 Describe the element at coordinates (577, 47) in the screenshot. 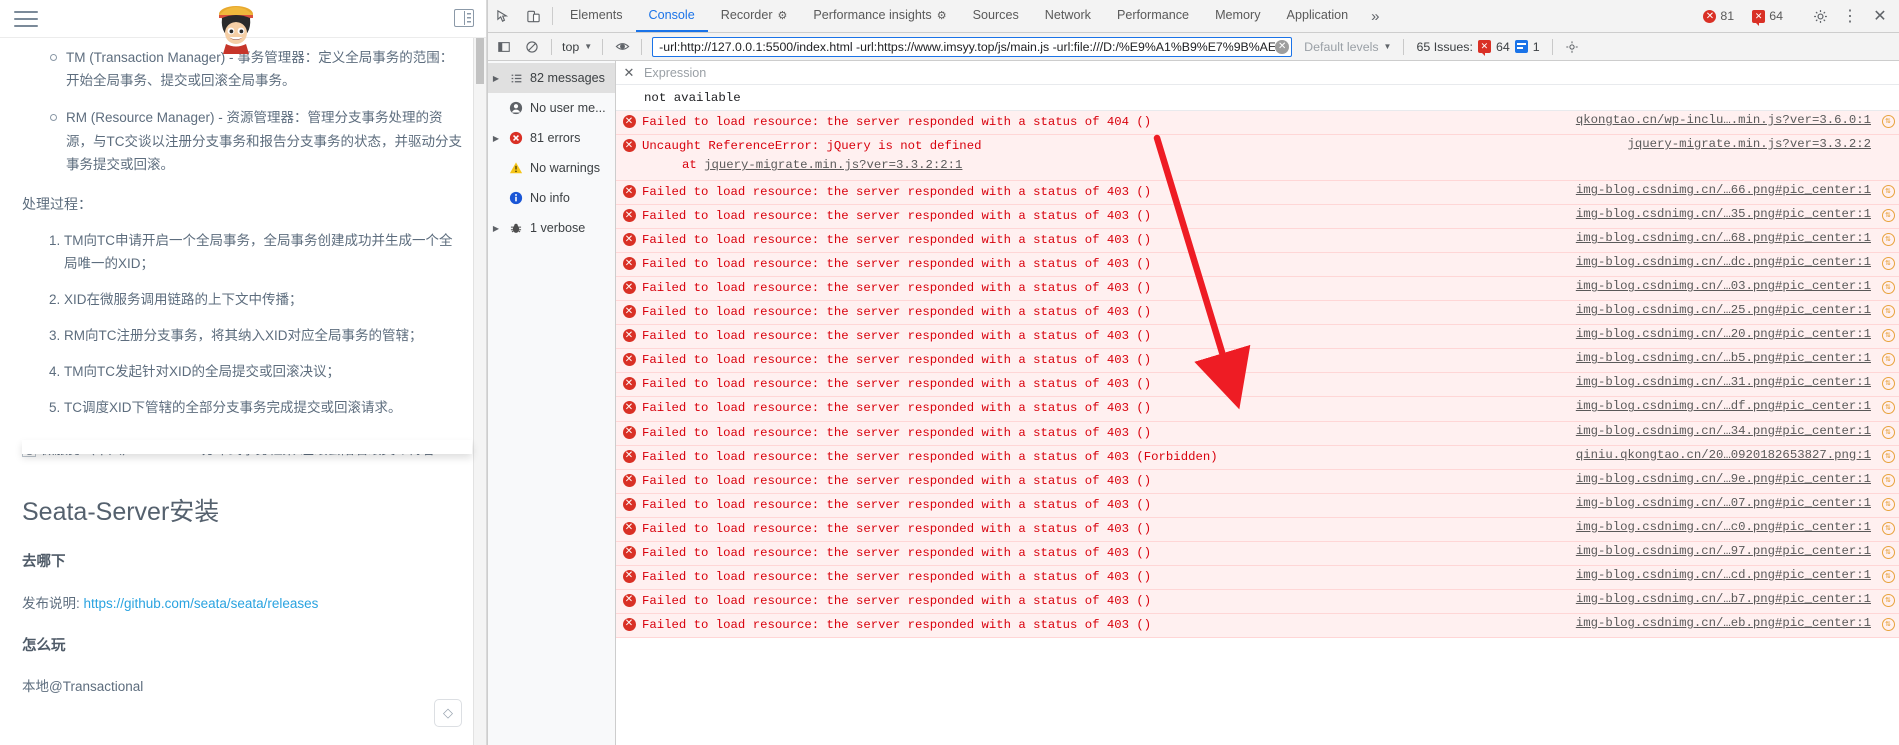

I see `execution-context-selector: top ▼` at that location.